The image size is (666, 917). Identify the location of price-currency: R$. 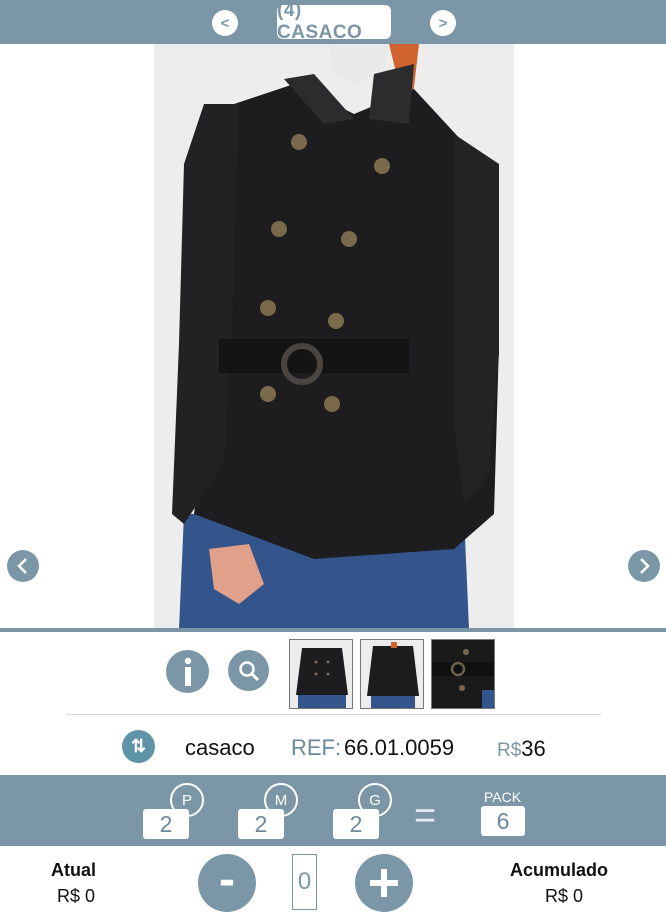
(509, 750).